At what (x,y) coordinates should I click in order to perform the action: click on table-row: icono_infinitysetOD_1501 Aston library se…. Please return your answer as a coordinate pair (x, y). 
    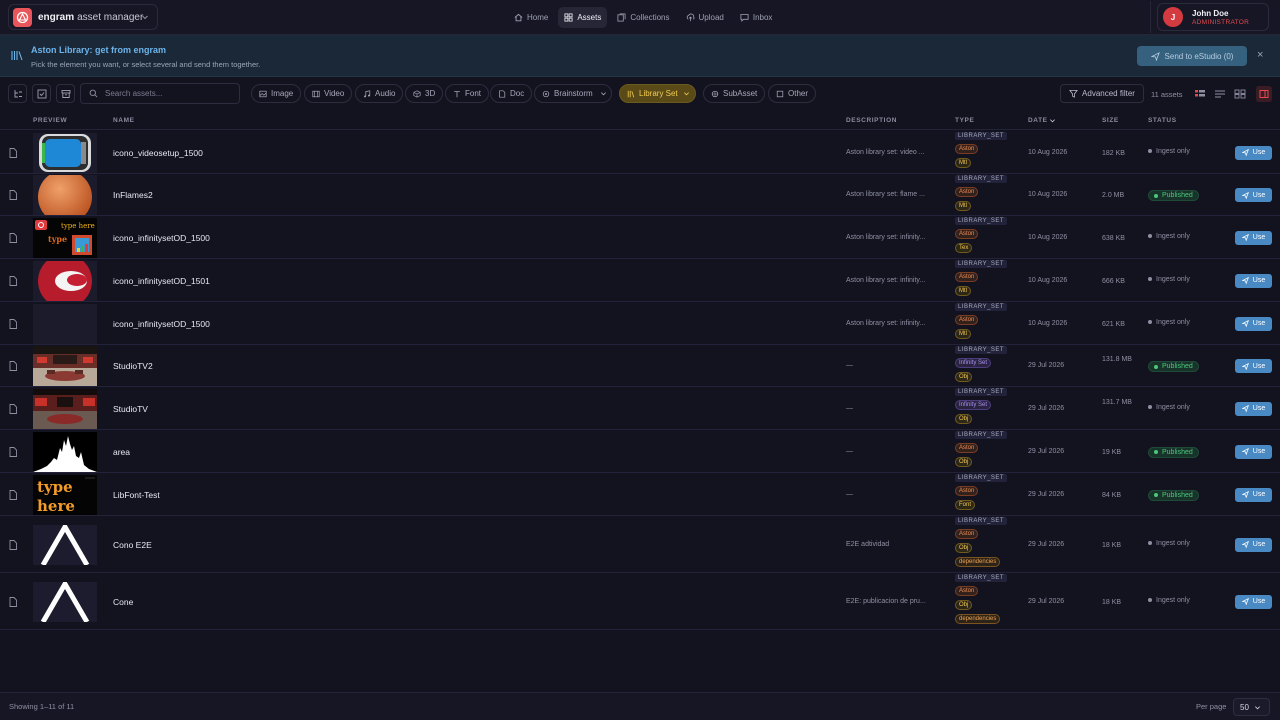
    Looking at the image, I should click on (640, 280).